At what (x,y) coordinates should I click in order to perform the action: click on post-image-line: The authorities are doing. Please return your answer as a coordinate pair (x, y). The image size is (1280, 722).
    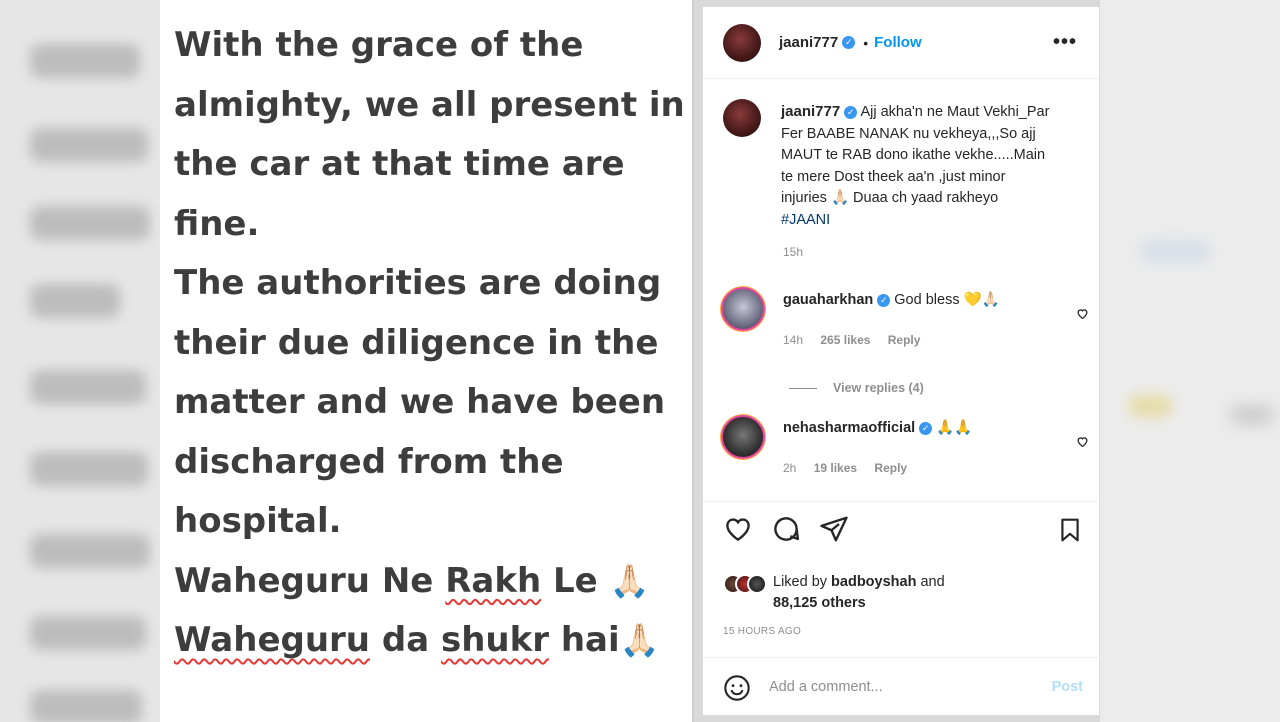
    Looking at the image, I should click on (418, 283).